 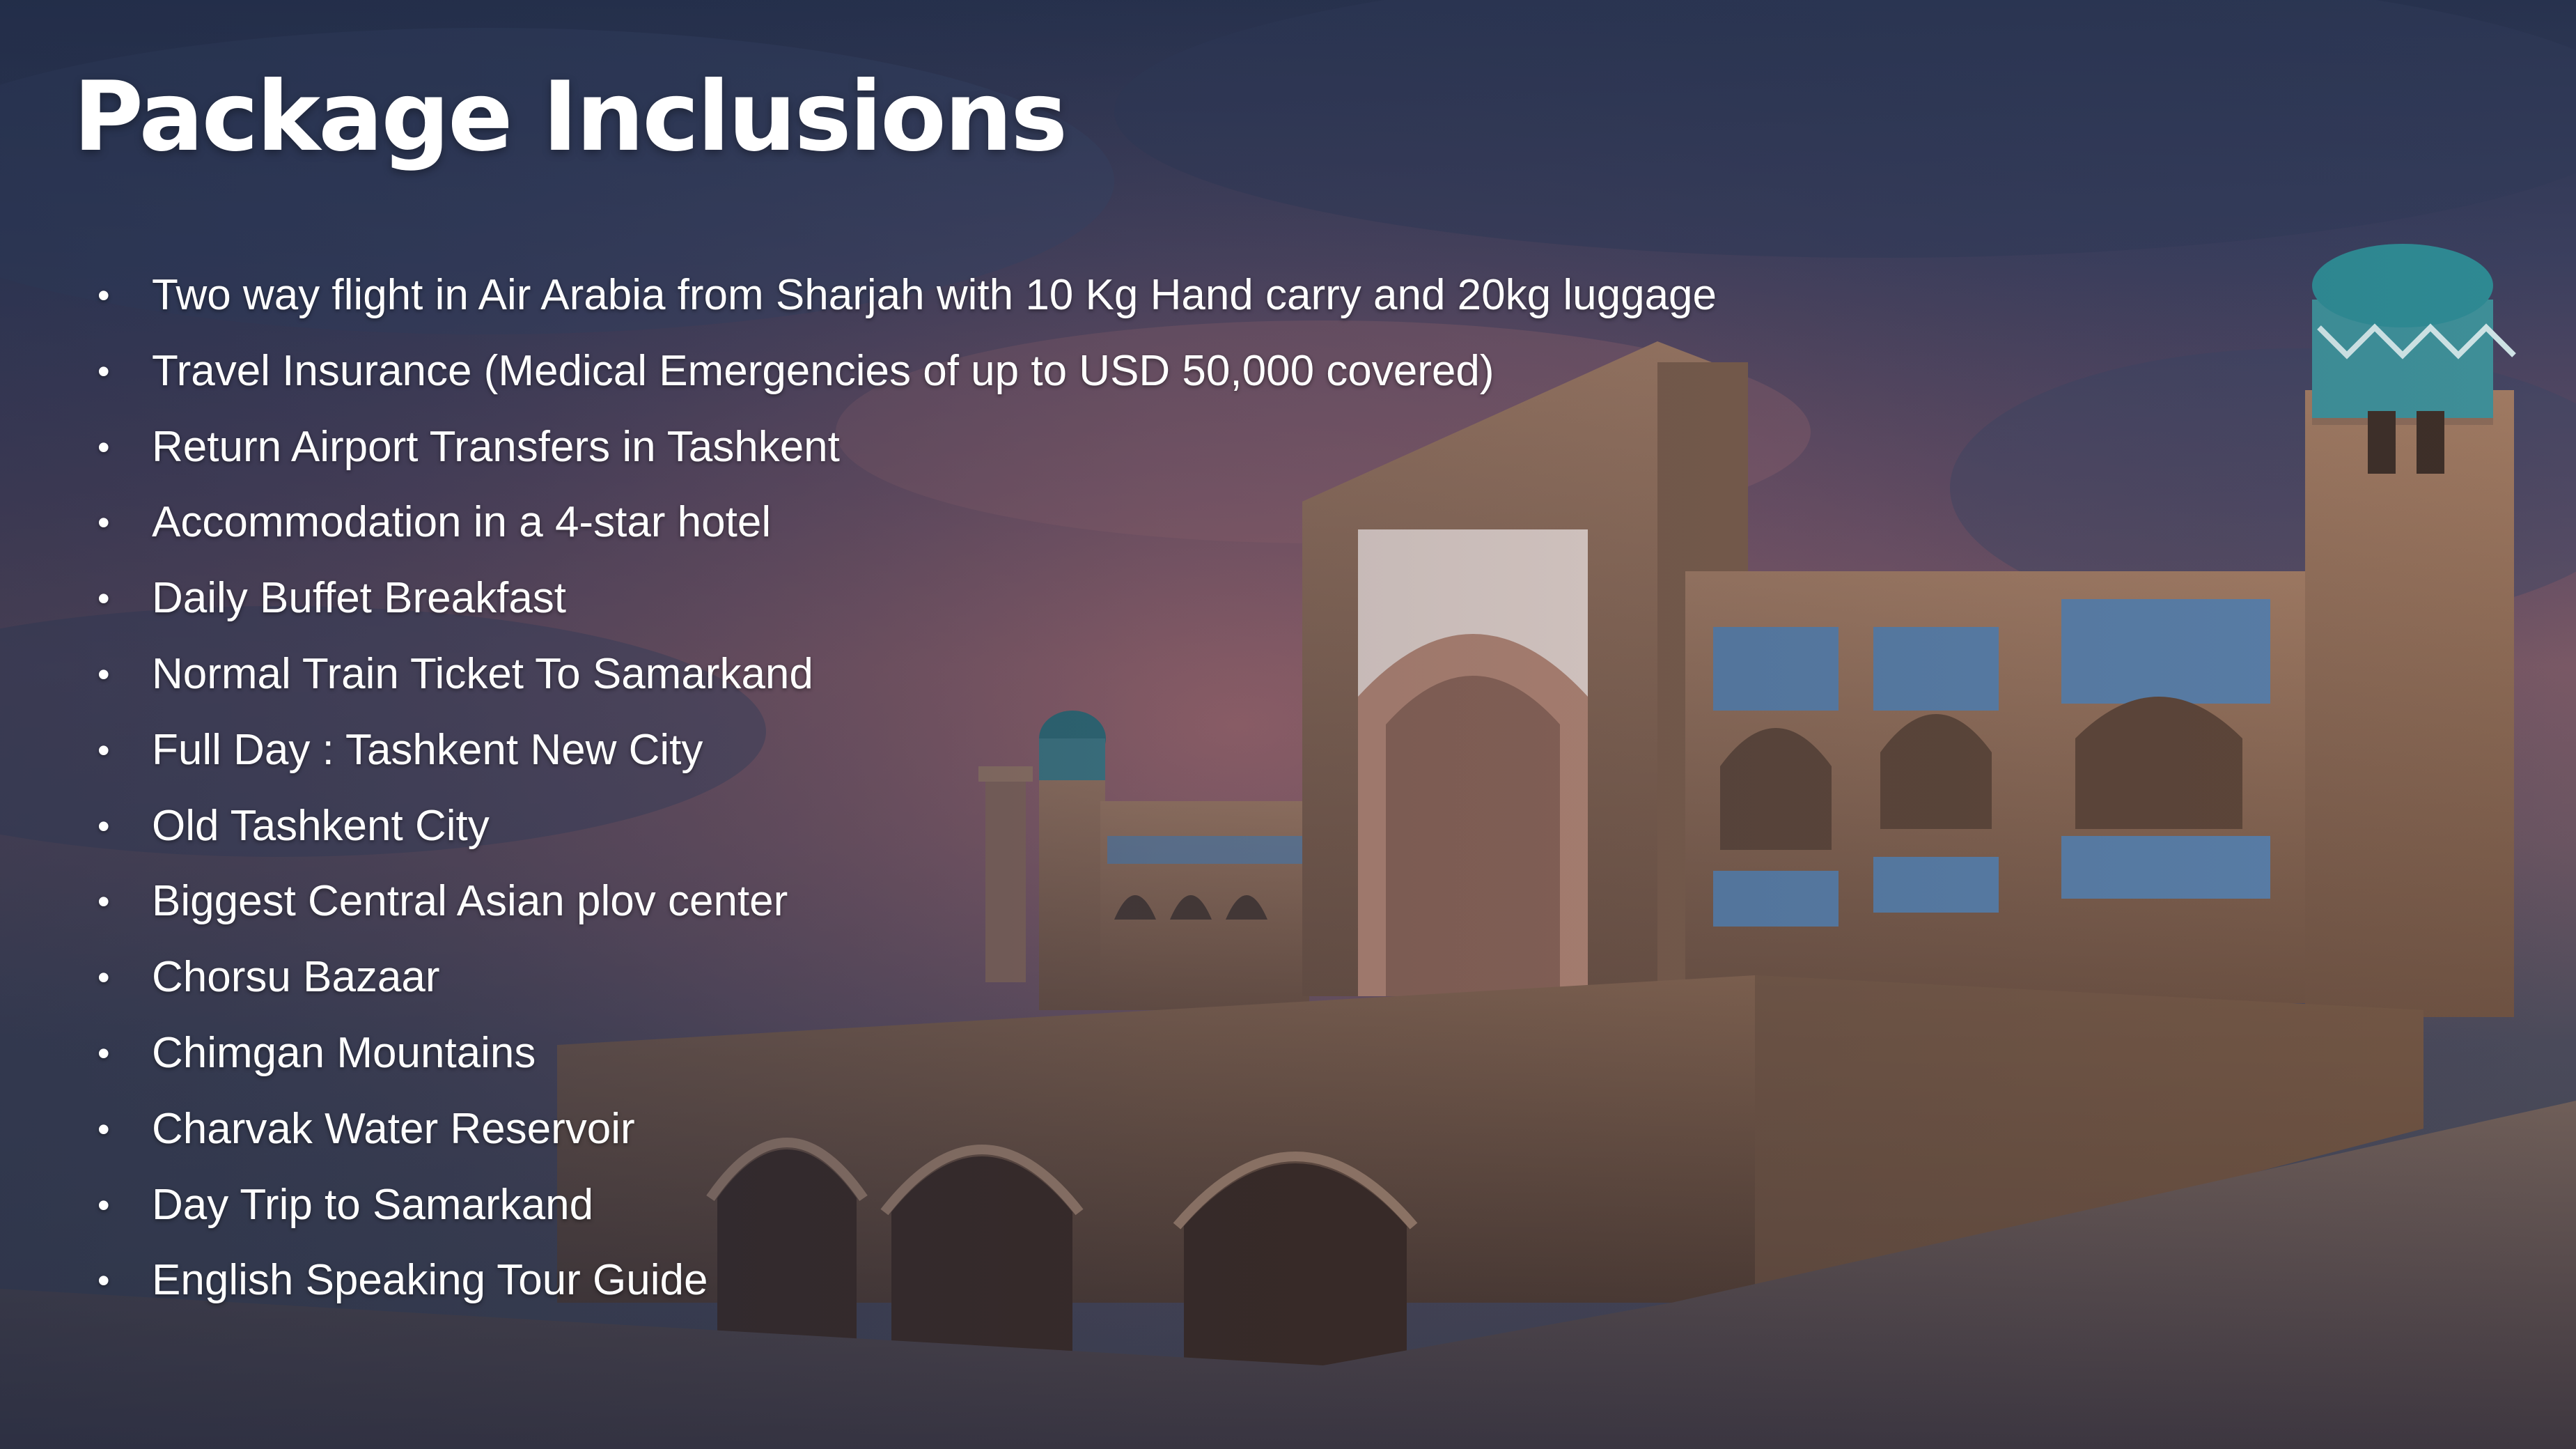 I want to click on list-item: • Day Trip to Samarkand, so click(x=907, y=1205).